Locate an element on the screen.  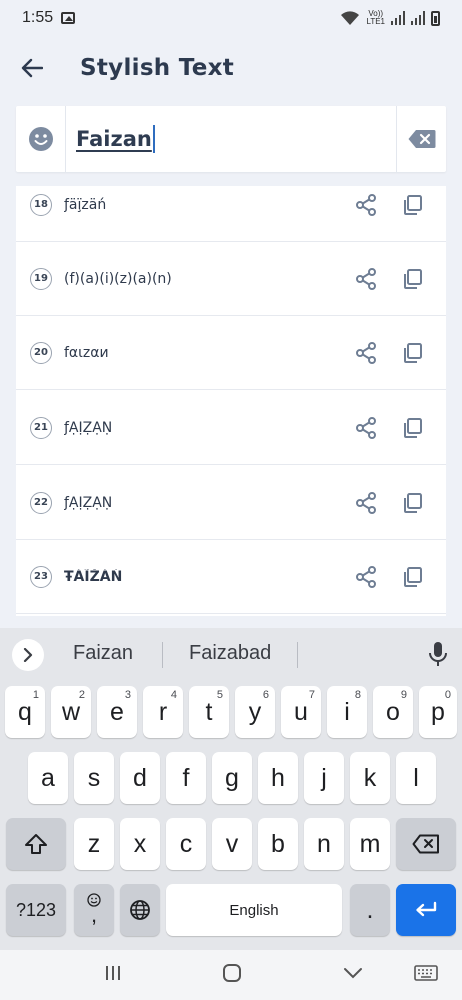
list-item: 20 fαιzαи is located at coordinates (231, 353).